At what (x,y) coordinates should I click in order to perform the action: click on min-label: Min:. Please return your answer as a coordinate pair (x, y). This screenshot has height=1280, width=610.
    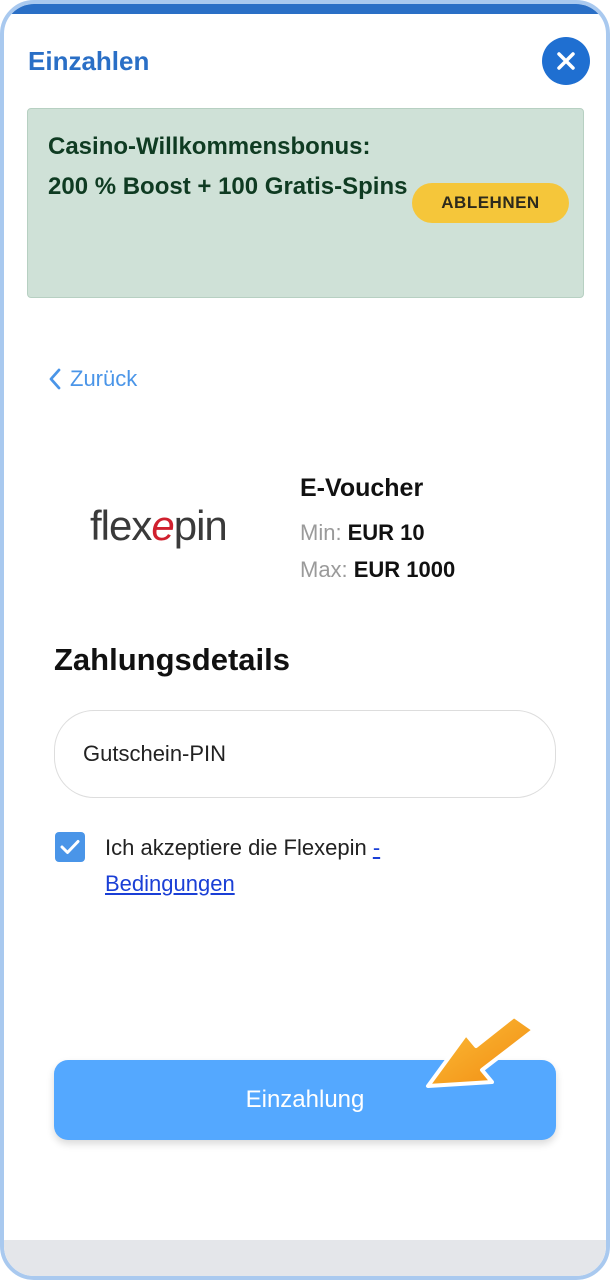
    Looking at the image, I should click on (321, 532).